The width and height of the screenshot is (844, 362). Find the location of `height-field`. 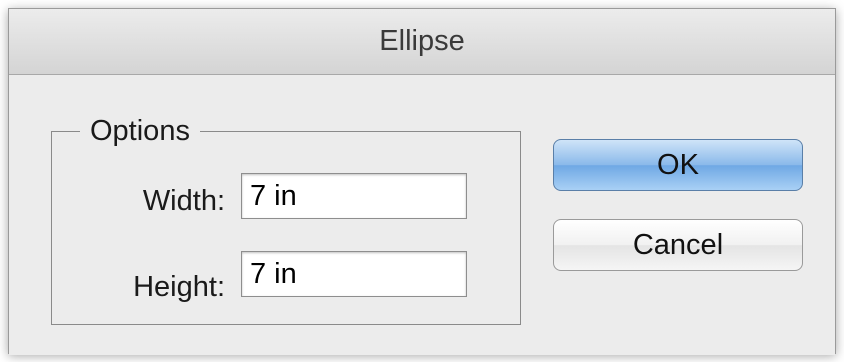

height-field is located at coordinates (354, 274).